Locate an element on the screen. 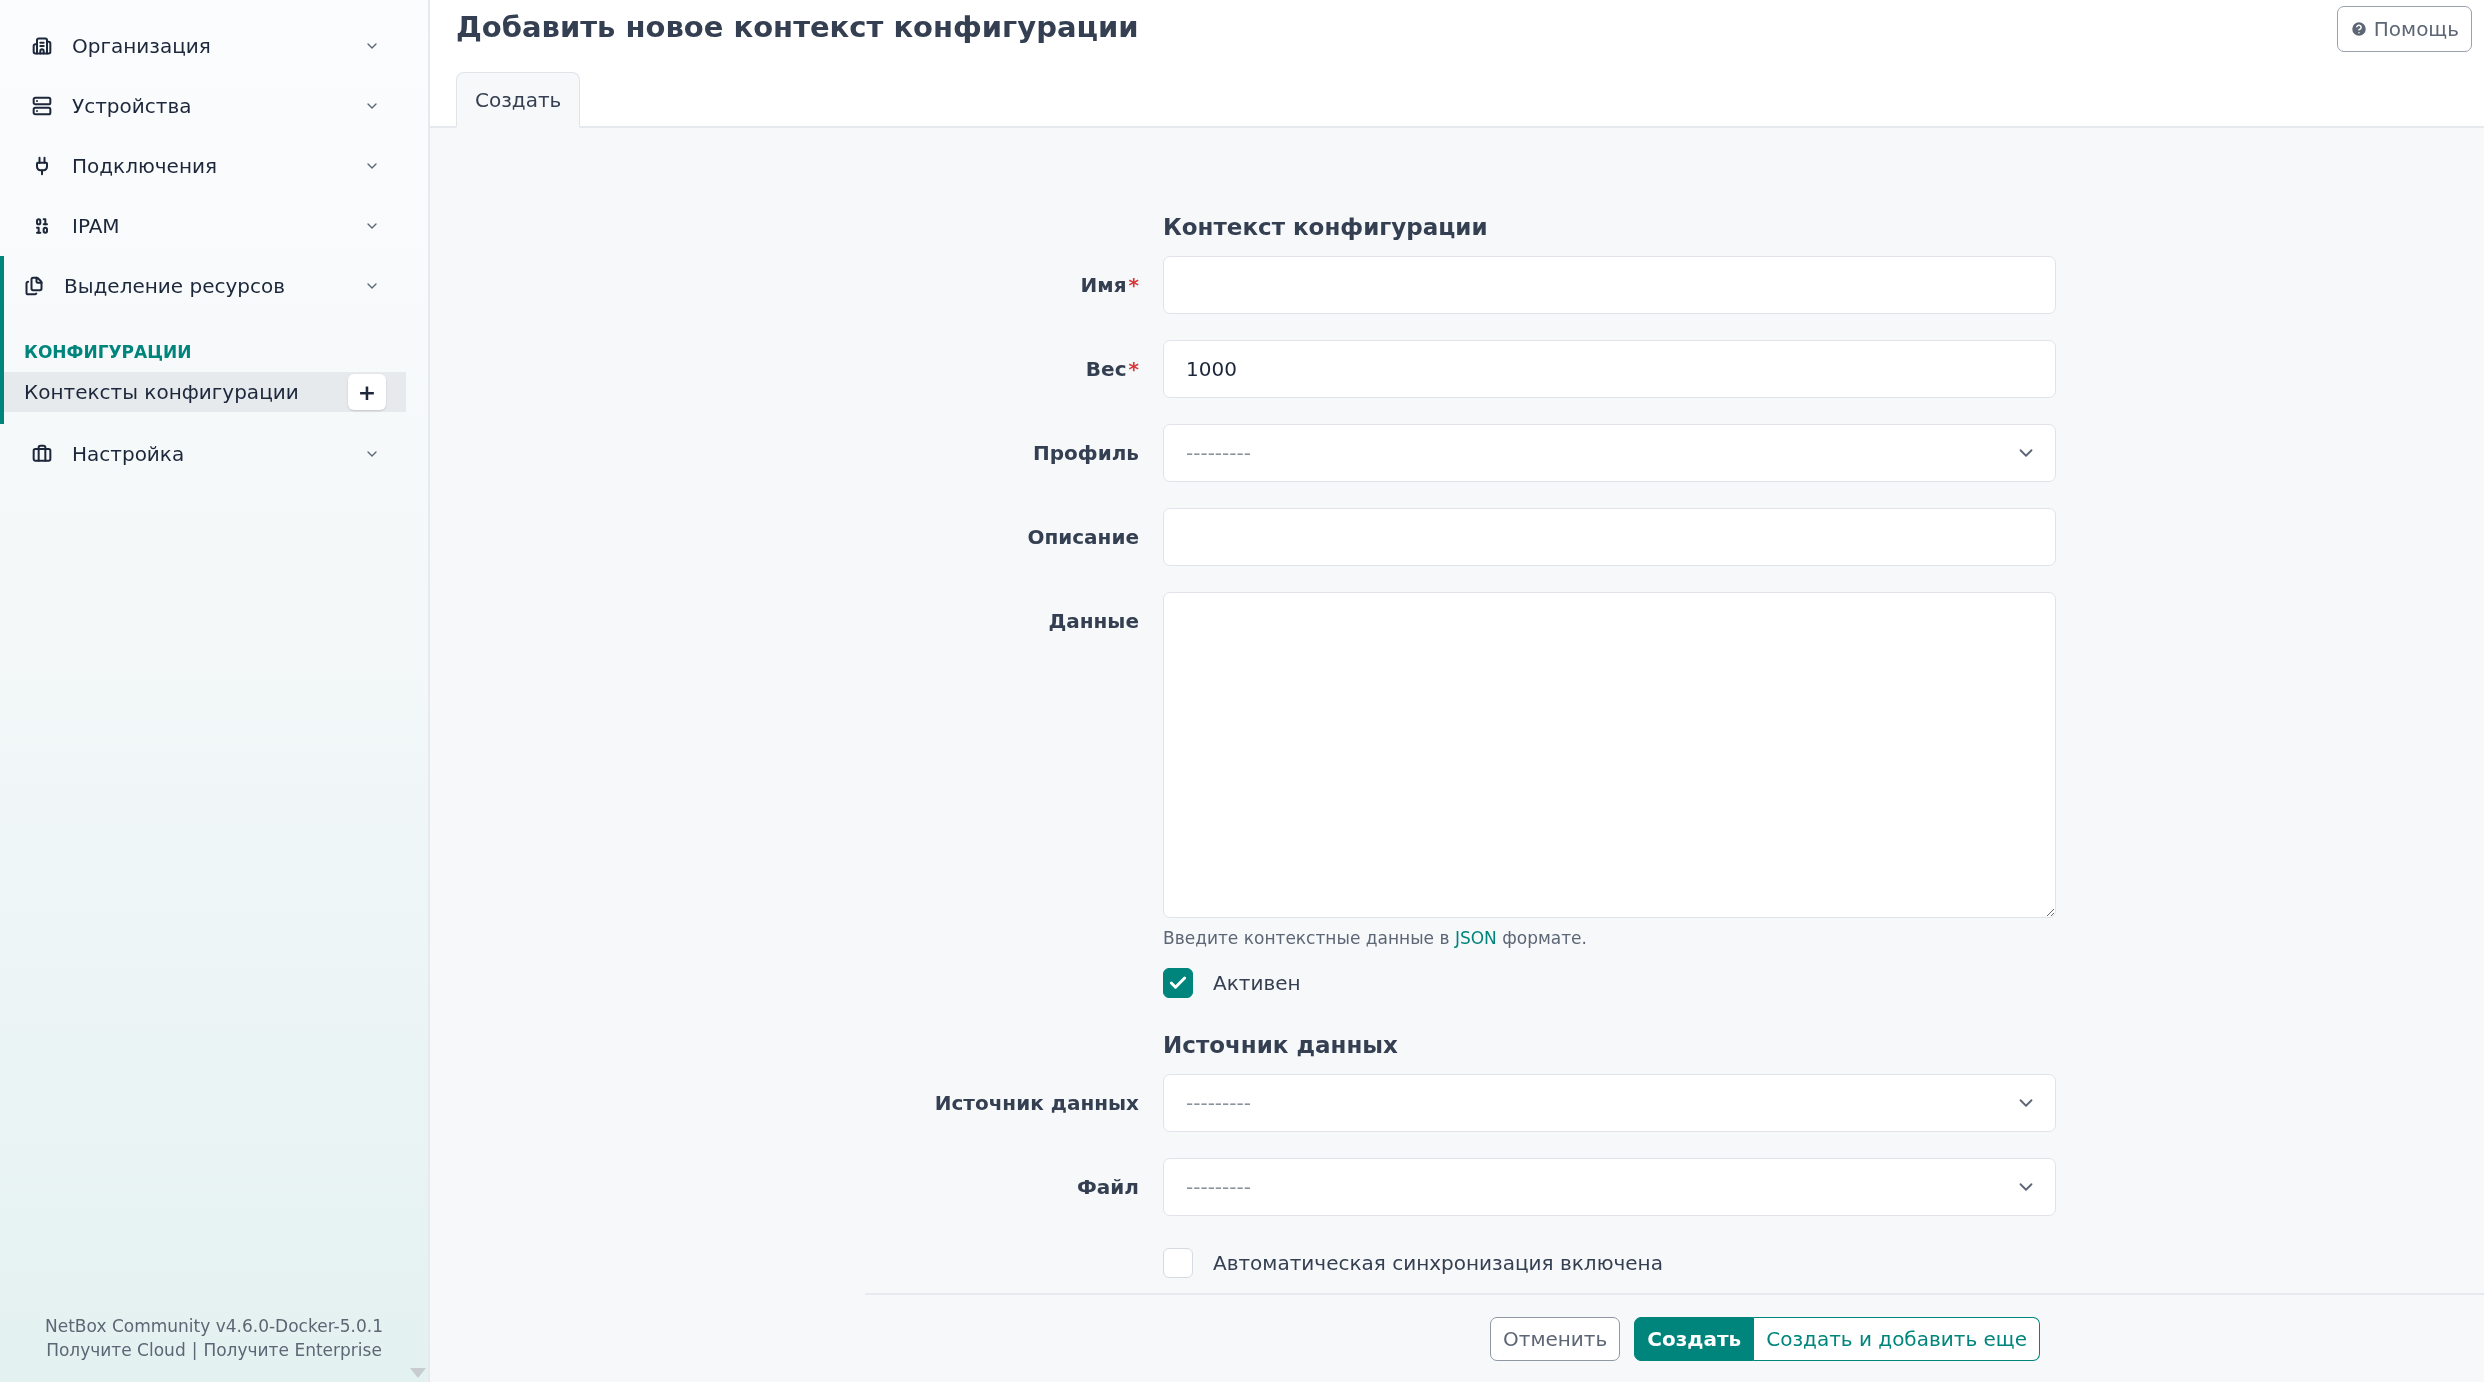  sidebar-menu-item: Устройства is located at coordinates (207, 106).